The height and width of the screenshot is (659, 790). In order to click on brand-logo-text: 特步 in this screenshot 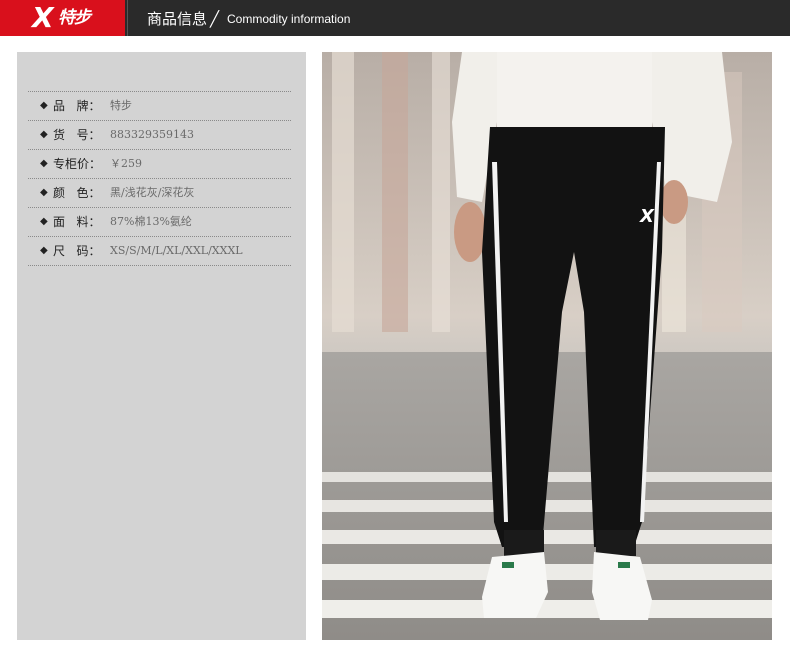, I will do `click(74, 18)`.